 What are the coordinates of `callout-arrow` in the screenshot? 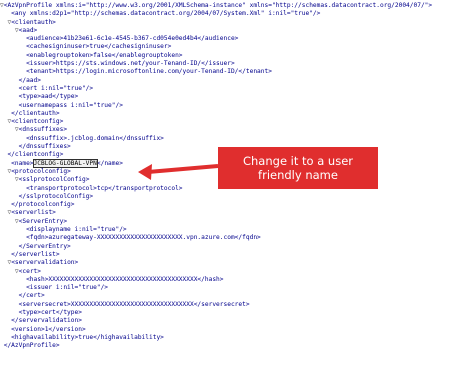 It's located at (178, 172).